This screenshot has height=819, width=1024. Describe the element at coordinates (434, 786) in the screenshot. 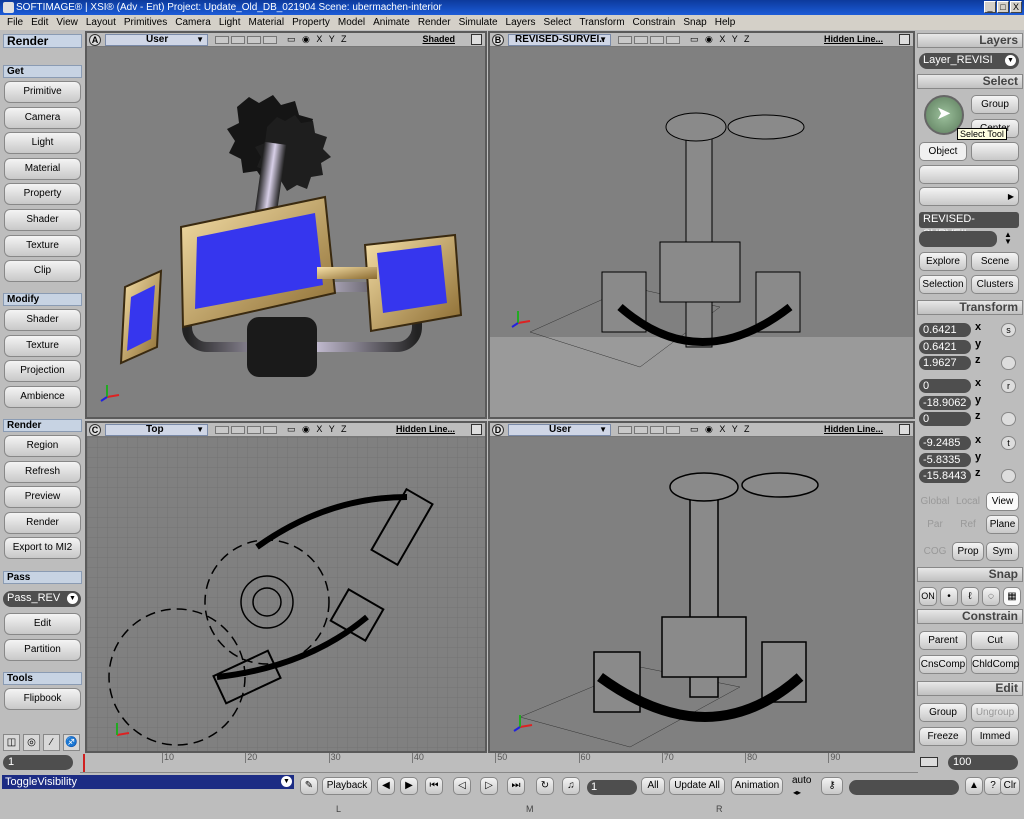

I see `go-first-icon: ⏮` at that location.